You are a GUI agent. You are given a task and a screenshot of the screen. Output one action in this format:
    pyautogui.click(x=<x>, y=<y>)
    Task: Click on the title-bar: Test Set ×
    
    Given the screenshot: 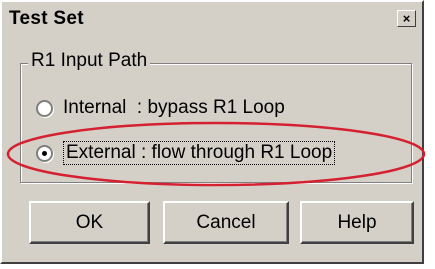 What is the action you would take?
    pyautogui.click(x=212, y=19)
    